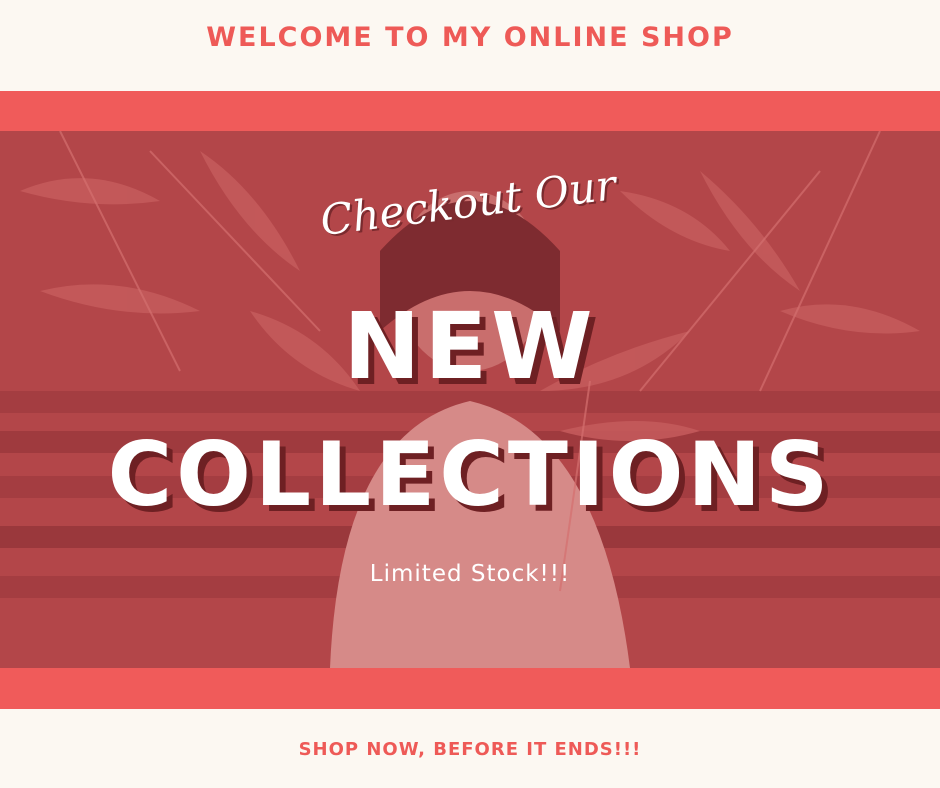 The height and width of the screenshot is (788, 940). I want to click on headline-collections: COLLECTIONS, so click(470, 474).